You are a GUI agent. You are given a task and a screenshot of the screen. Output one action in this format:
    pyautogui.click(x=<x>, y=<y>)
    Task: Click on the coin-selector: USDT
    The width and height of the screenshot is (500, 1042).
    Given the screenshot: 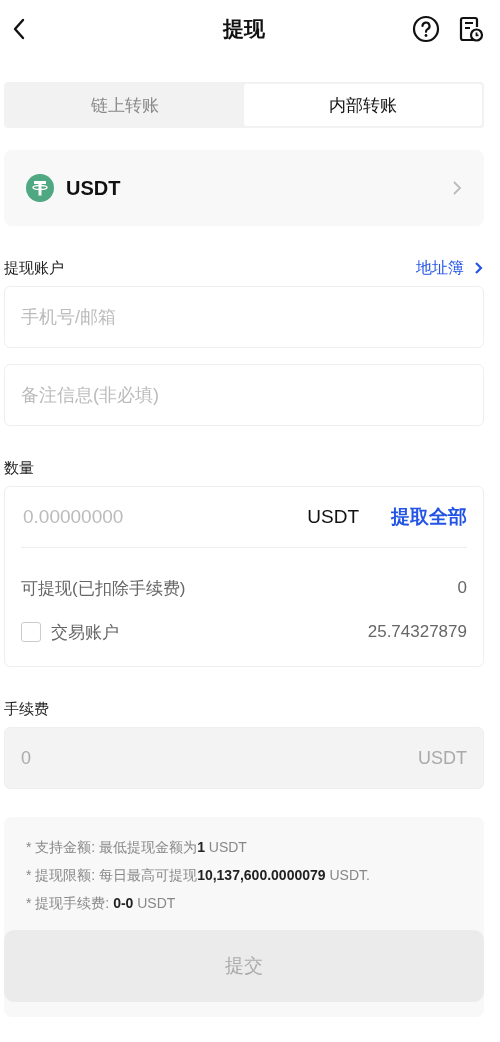 What is the action you would take?
    pyautogui.click(x=244, y=188)
    